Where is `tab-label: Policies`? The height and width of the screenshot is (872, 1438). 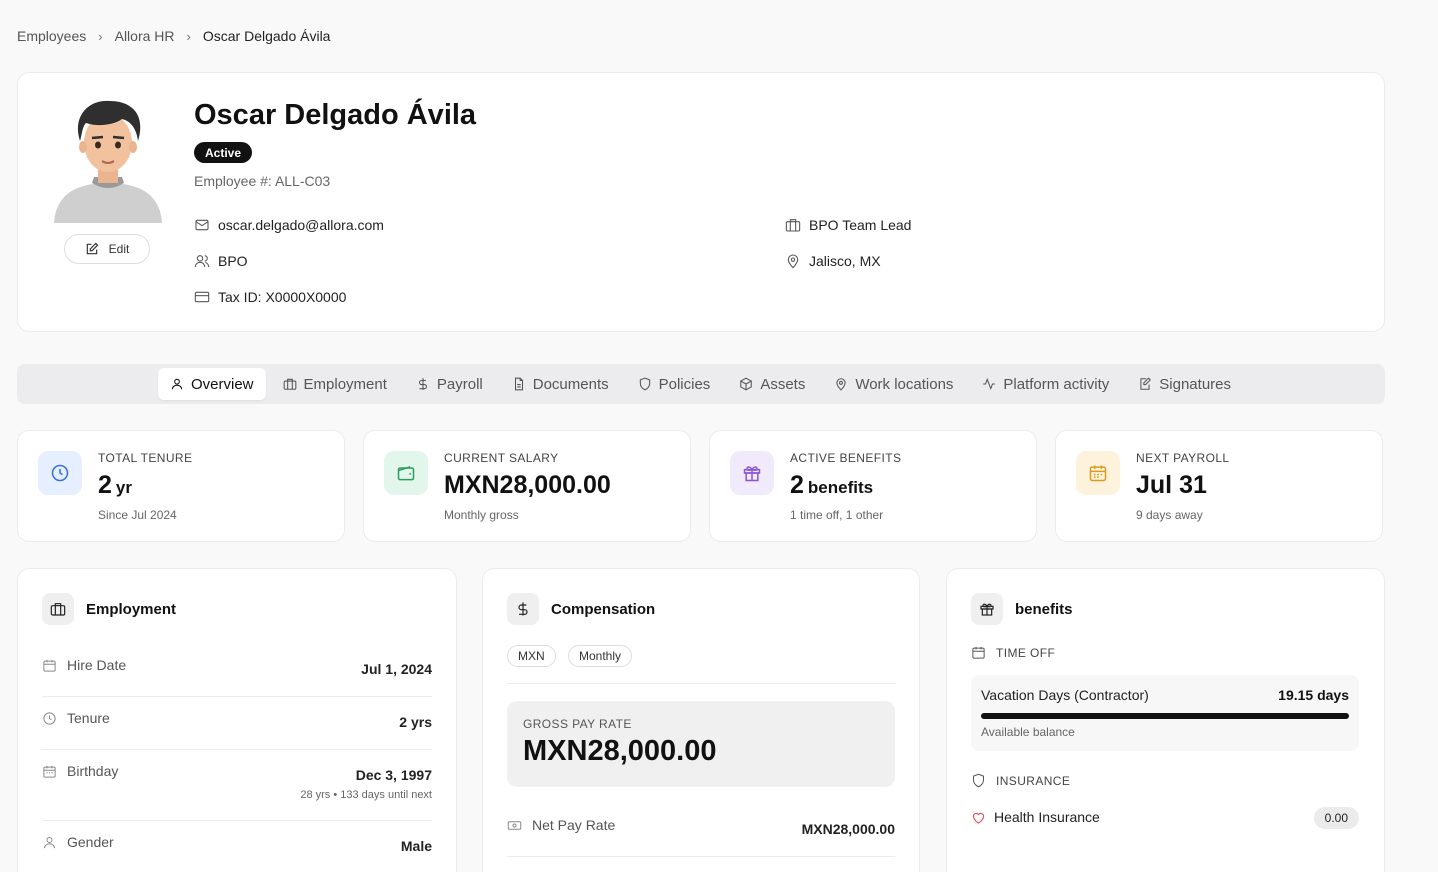
tab-label: Policies is located at coordinates (684, 384).